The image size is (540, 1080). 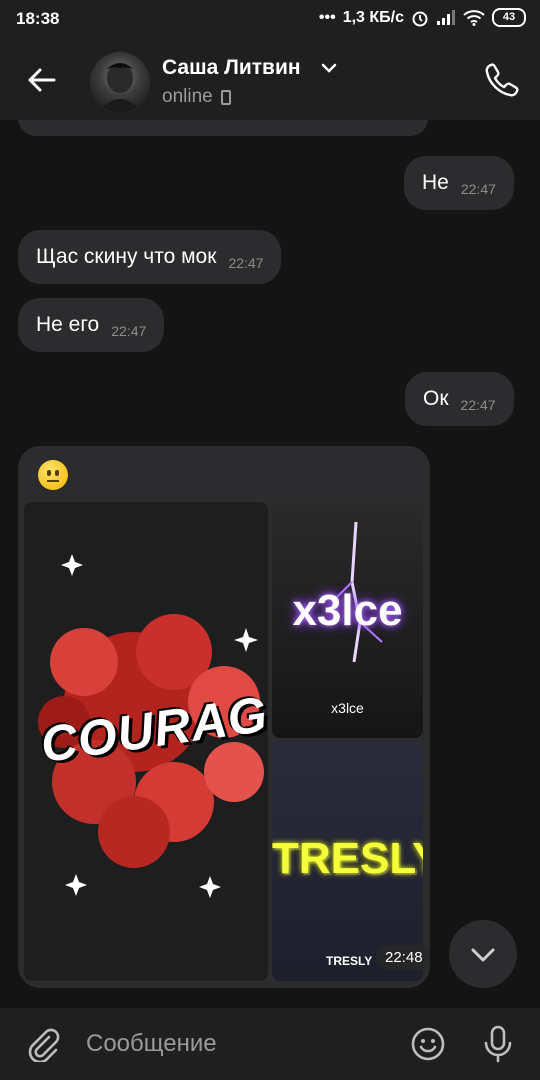 I want to click on scroll-down-chevron-icon, so click(x=483, y=955).